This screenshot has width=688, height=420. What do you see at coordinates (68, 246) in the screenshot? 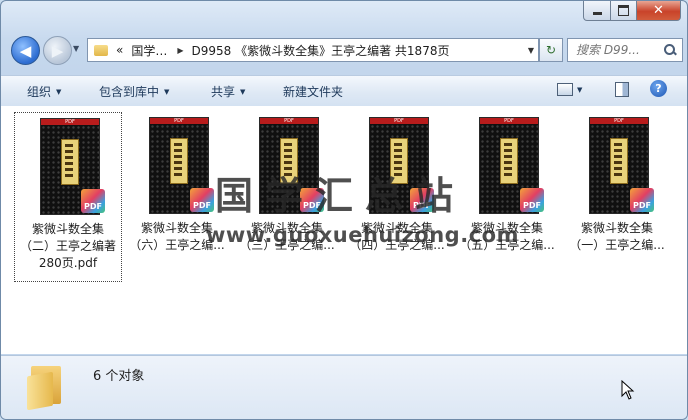
I see `file-name: 紫微斗数全集（二）王亭之编著280页.pdf` at bounding box center [68, 246].